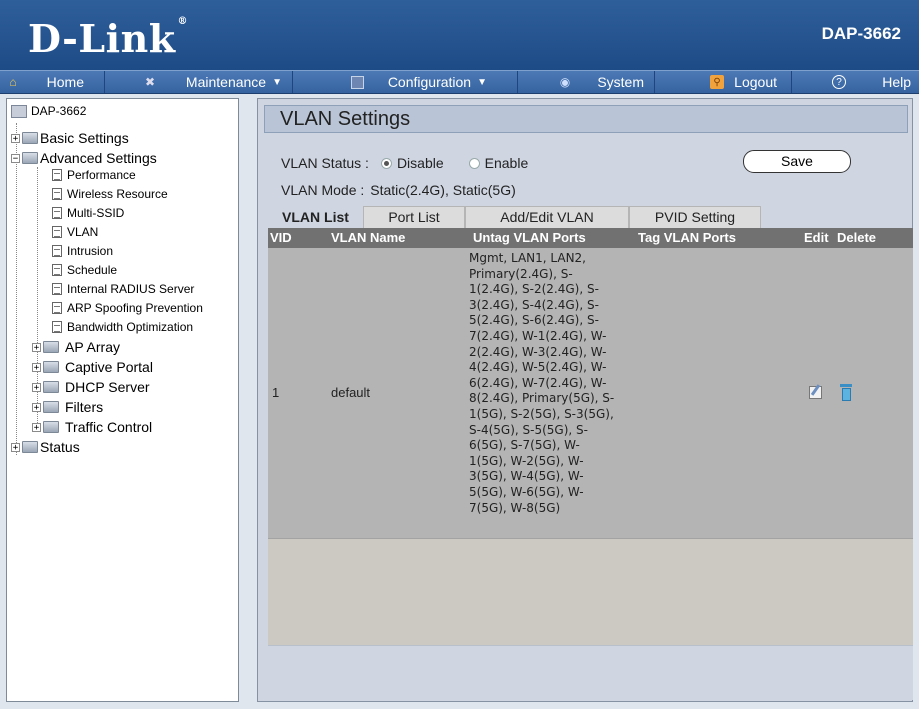  I want to click on disable-radio, so click(386, 163).